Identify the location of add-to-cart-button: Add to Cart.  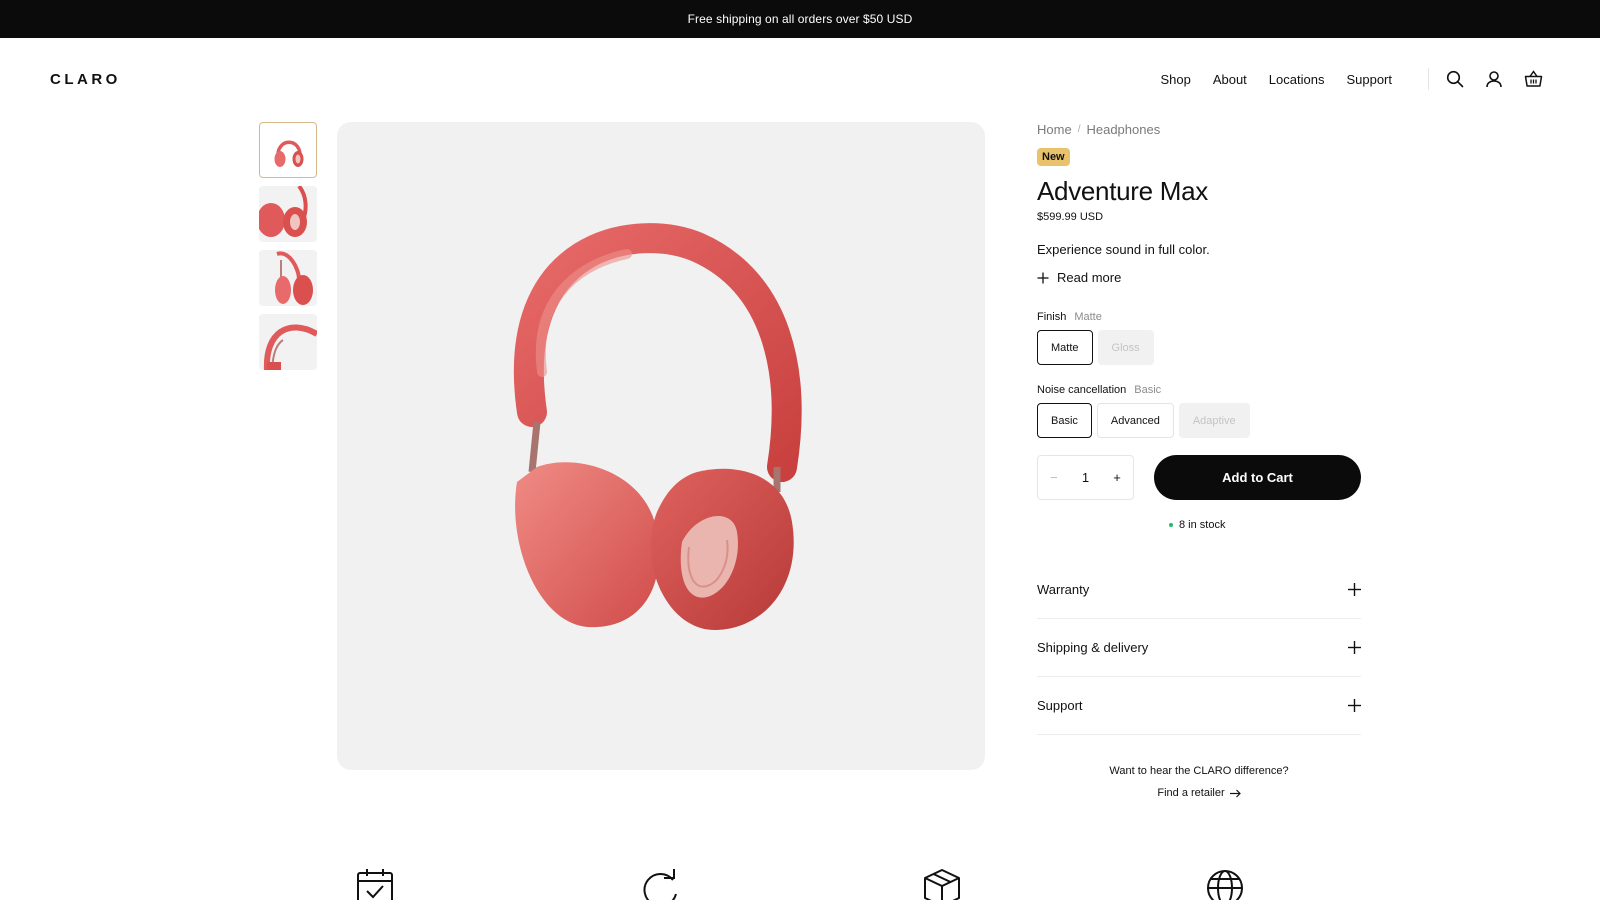
(1257, 477).